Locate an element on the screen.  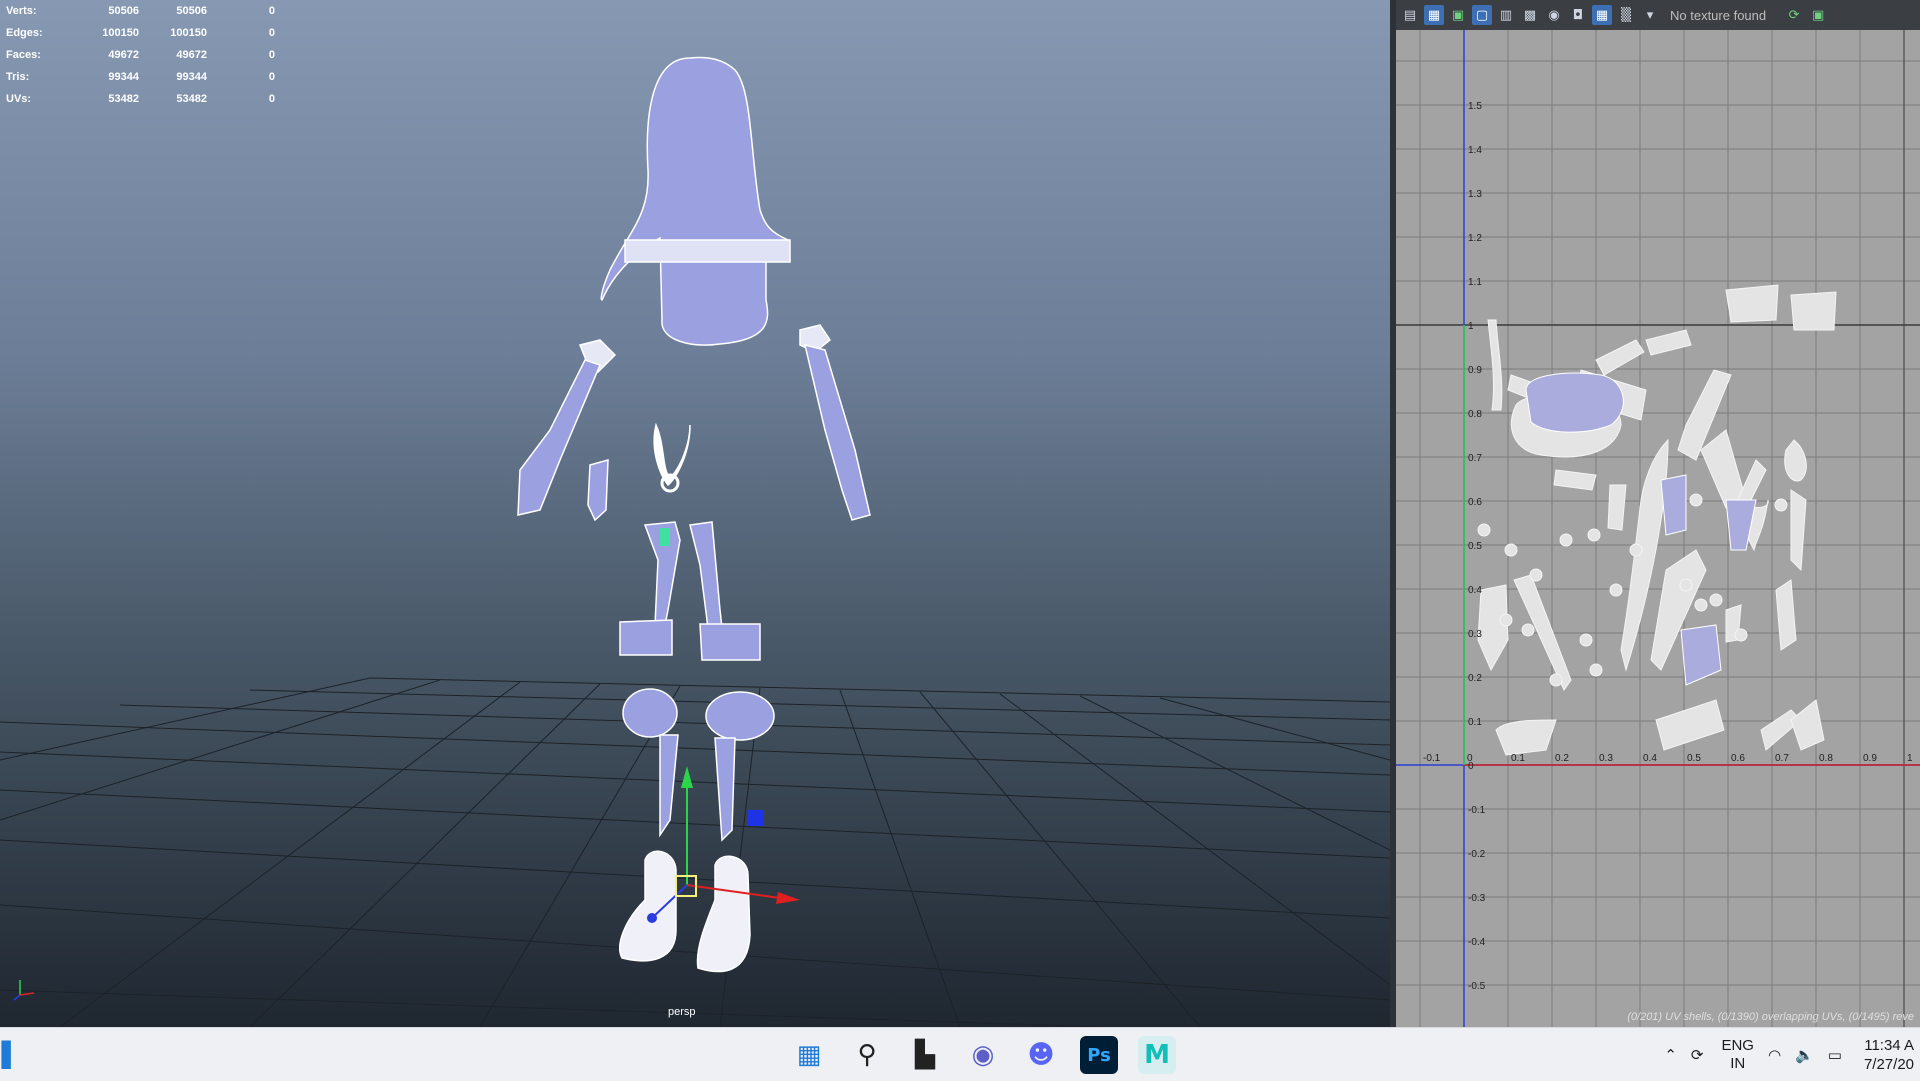
right-knee-pad-mesh is located at coordinates (740, 716).